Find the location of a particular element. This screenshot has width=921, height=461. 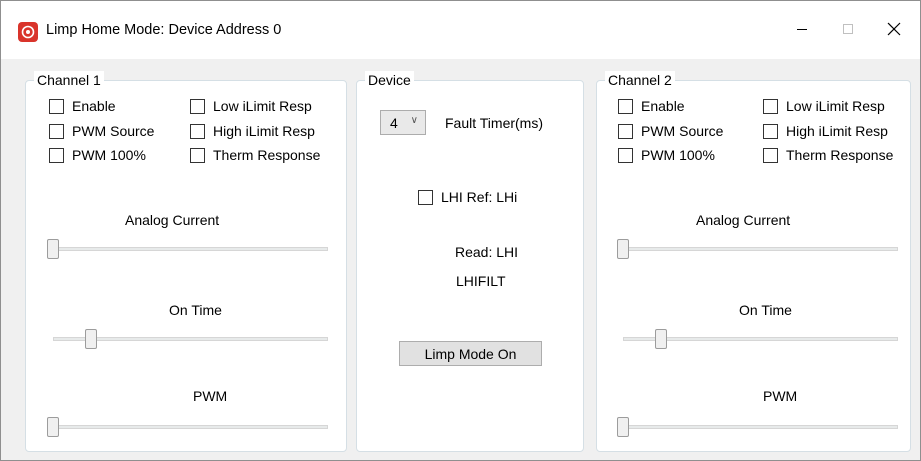

maximize-button is located at coordinates (848, 30).